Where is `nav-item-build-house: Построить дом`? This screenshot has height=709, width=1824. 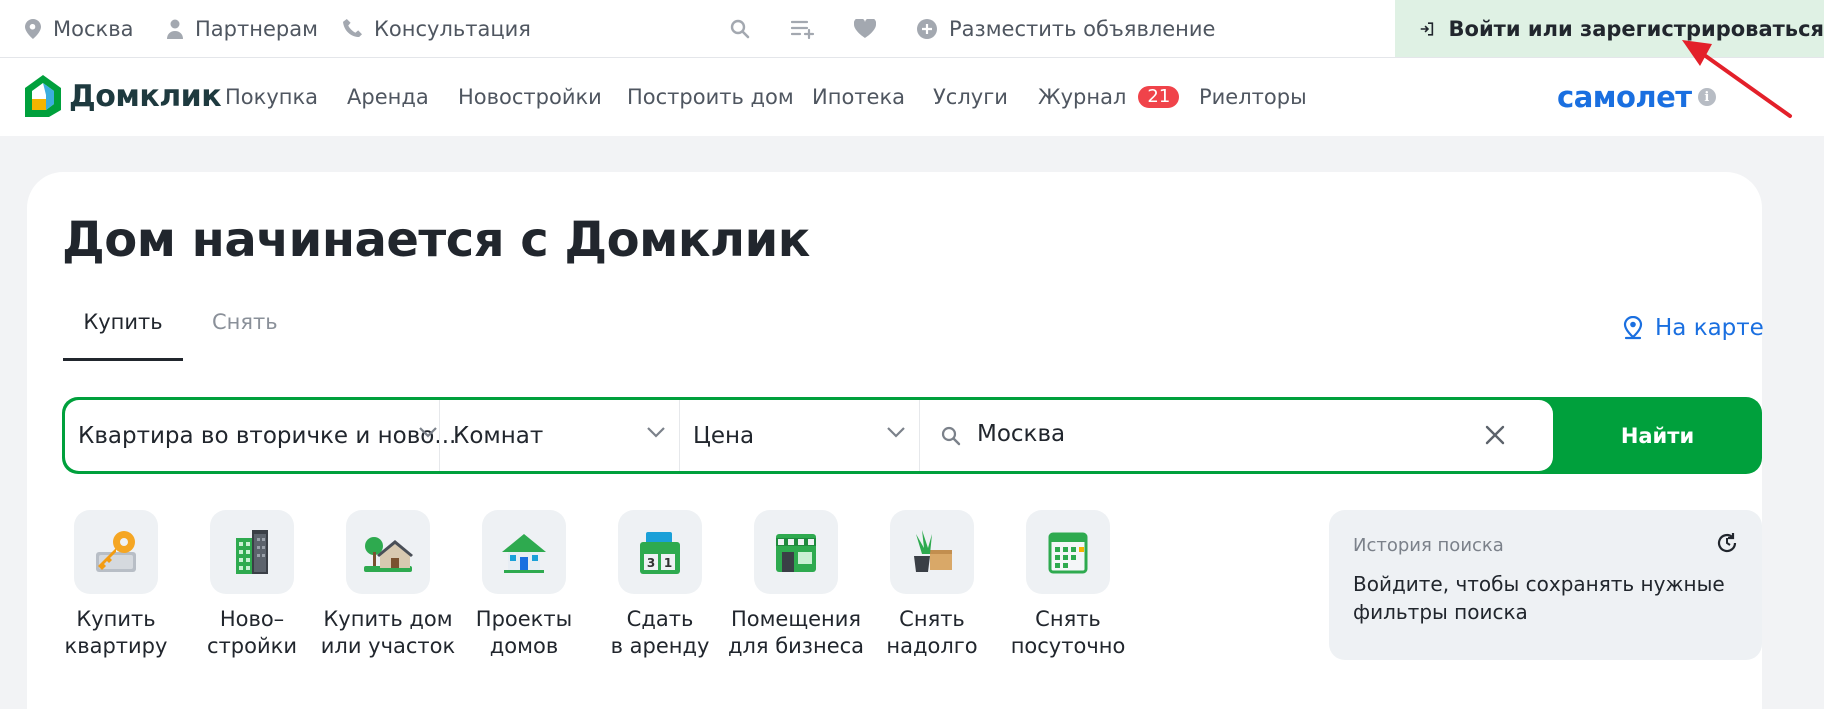 nav-item-build-house: Построить дом is located at coordinates (710, 97).